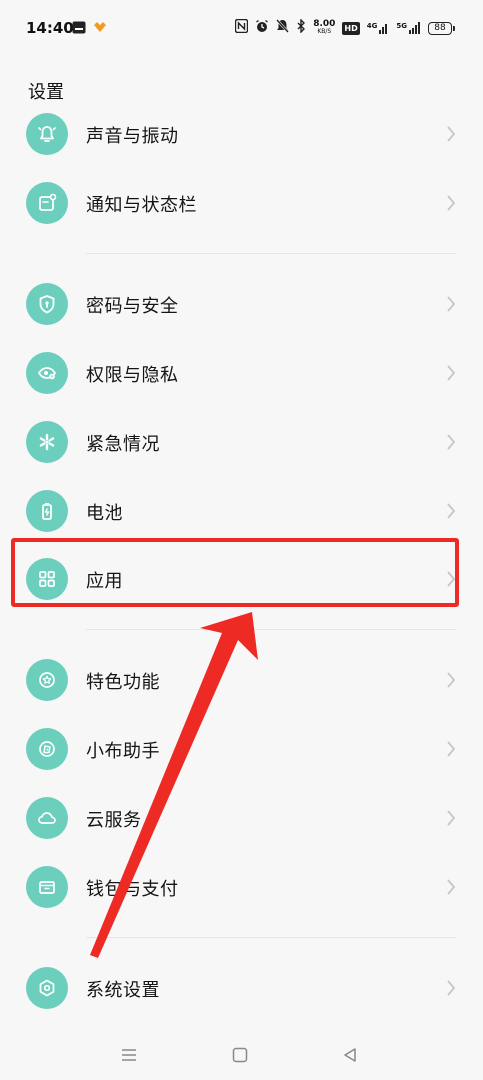  What do you see at coordinates (283, 28) in the screenshot?
I see `mute-icon` at bounding box center [283, 28].